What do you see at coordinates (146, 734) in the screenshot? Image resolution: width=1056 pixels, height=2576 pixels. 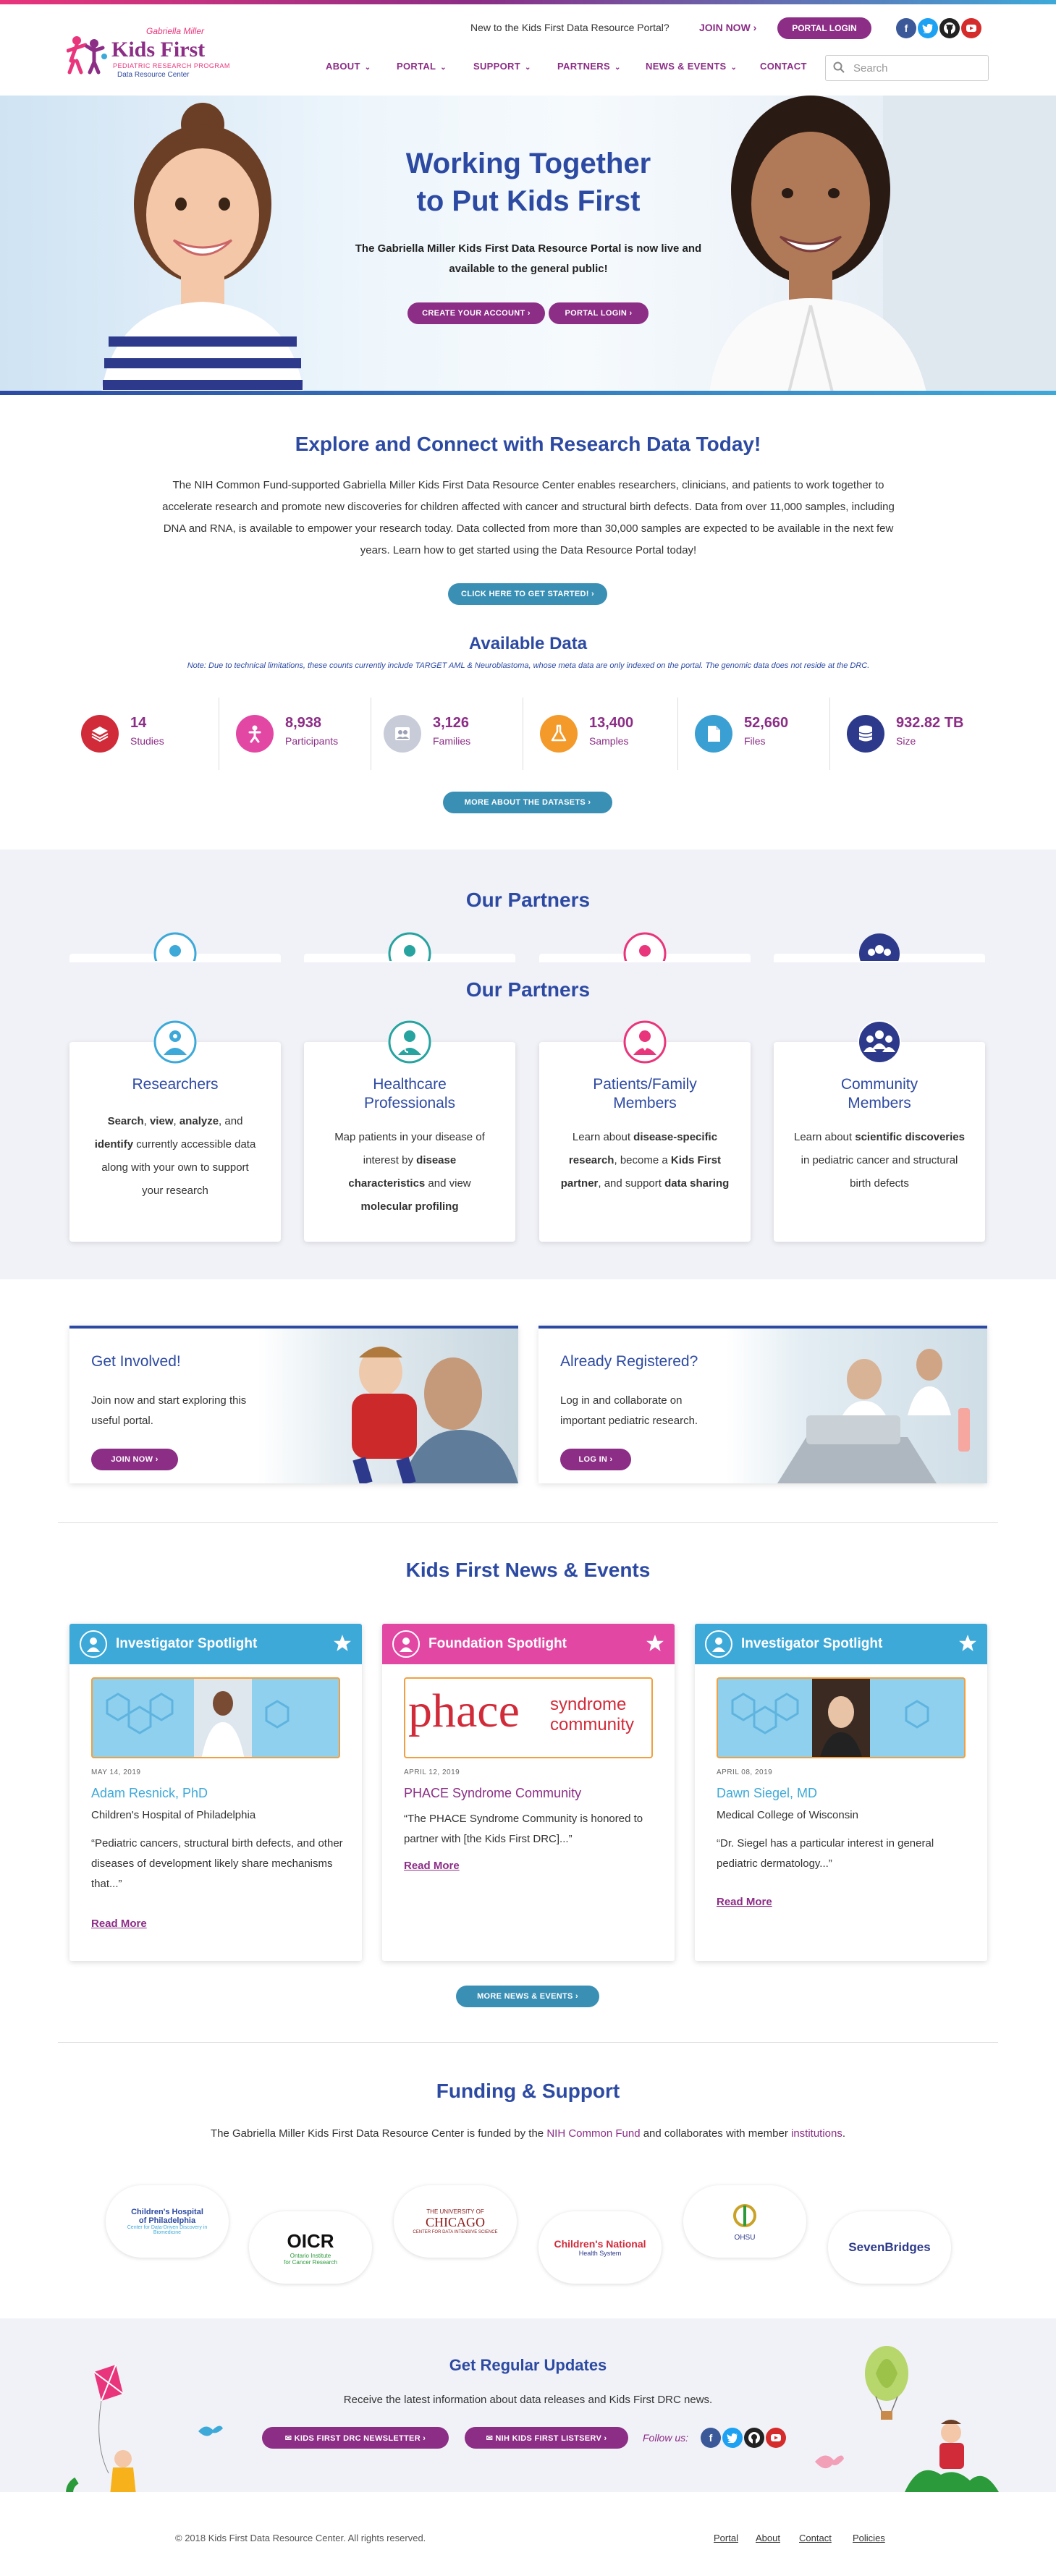 I see `stat-studies: 14 Studies` at bounding box center [146, 734].